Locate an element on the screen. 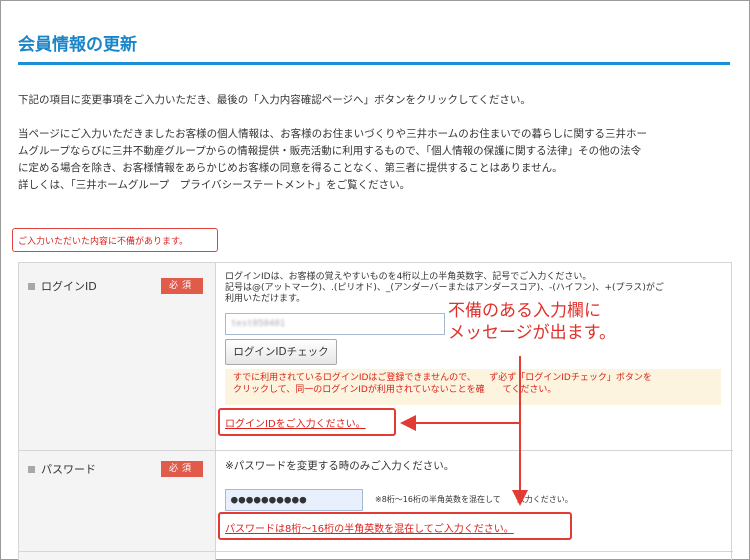  callout-arrows is located at coordinates (464, 431).